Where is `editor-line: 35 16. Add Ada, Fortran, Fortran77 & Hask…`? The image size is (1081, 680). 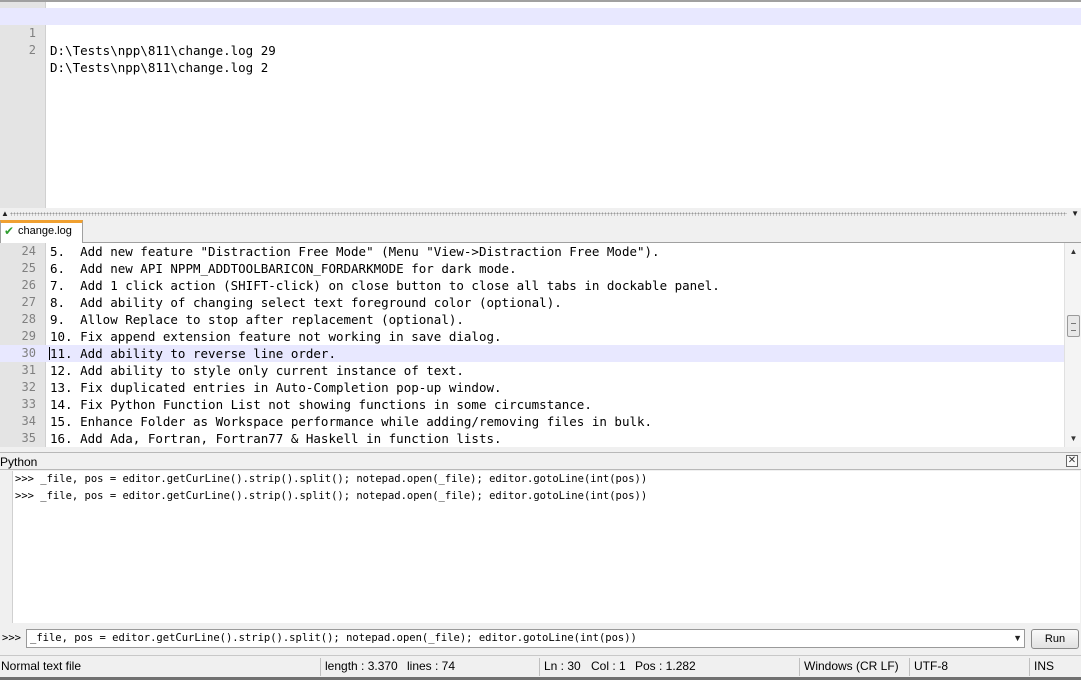 editor-line: 35 16. Add Ada, Fortran, Fortran77 & Hask… is located at coordinates (532, 438).